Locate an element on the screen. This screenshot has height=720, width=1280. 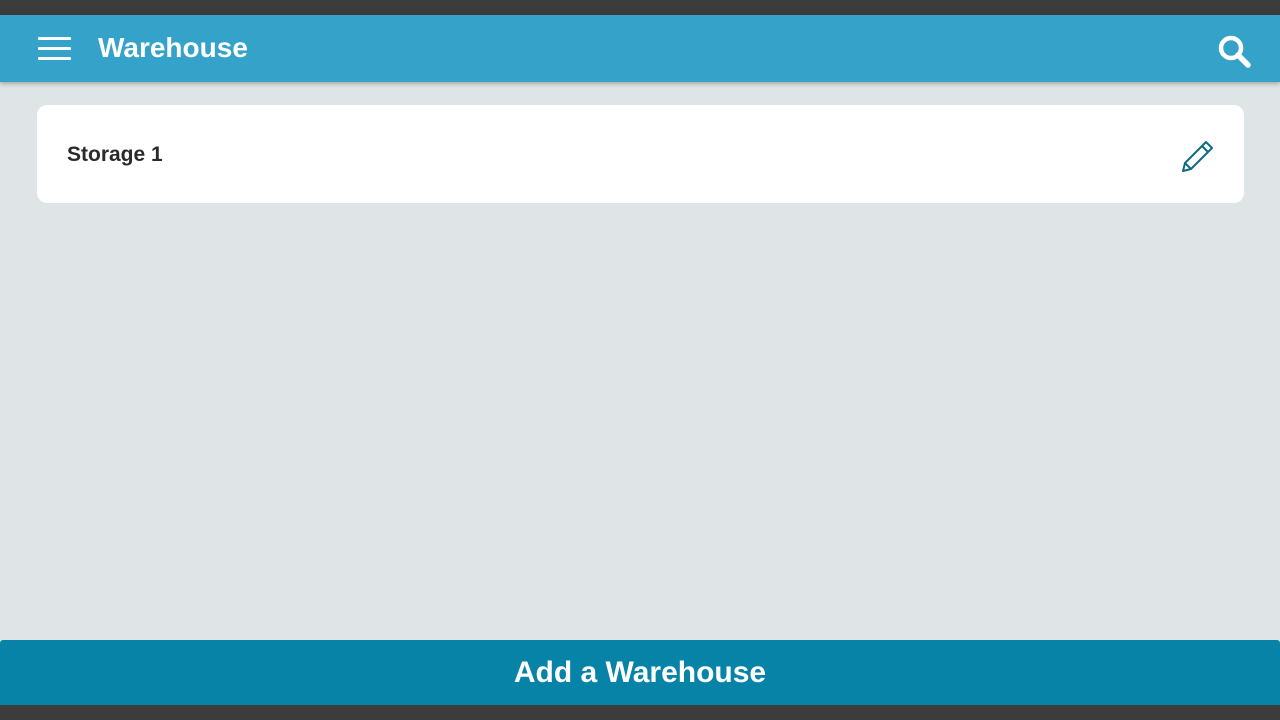
pencil-edit-icon is located at coordinates (1197, 156).